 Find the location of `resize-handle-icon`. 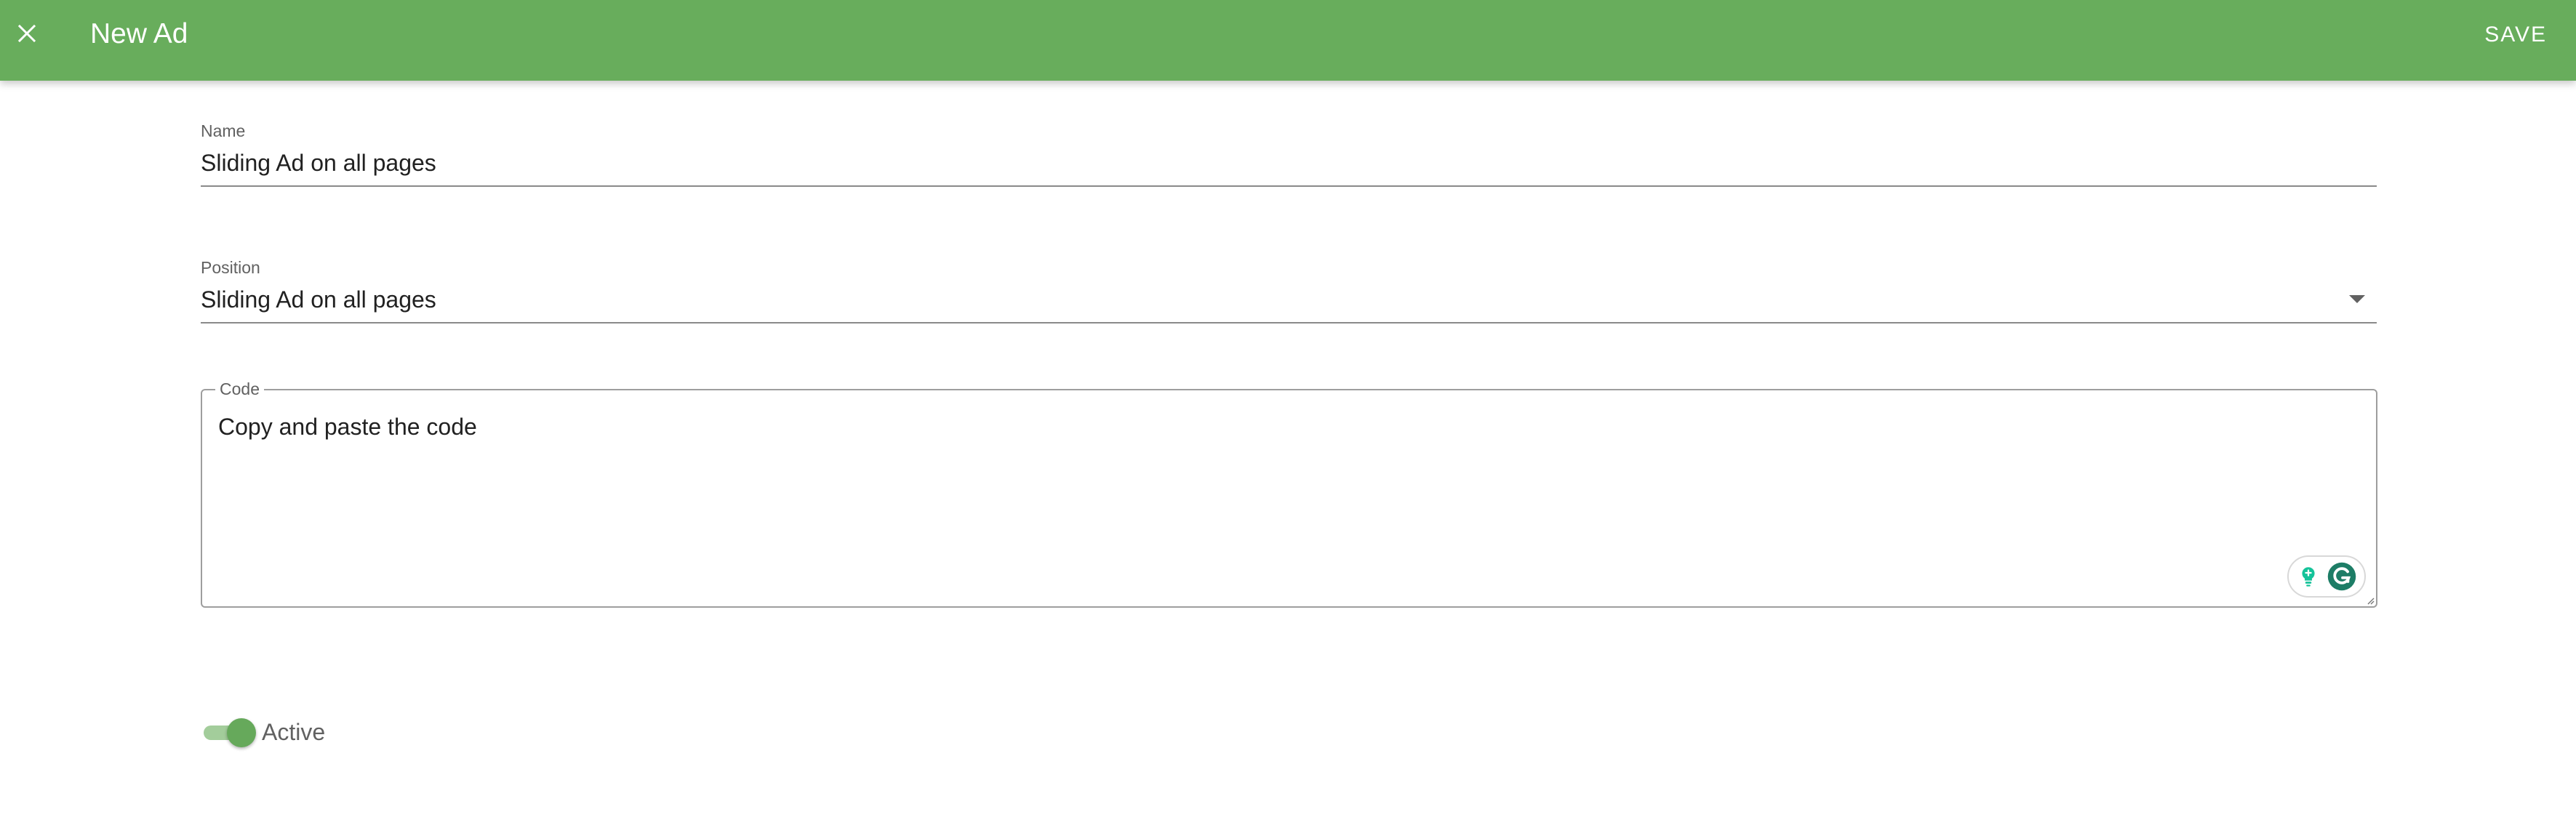

resize-handle-icon is located at coordinates (2369, 600).